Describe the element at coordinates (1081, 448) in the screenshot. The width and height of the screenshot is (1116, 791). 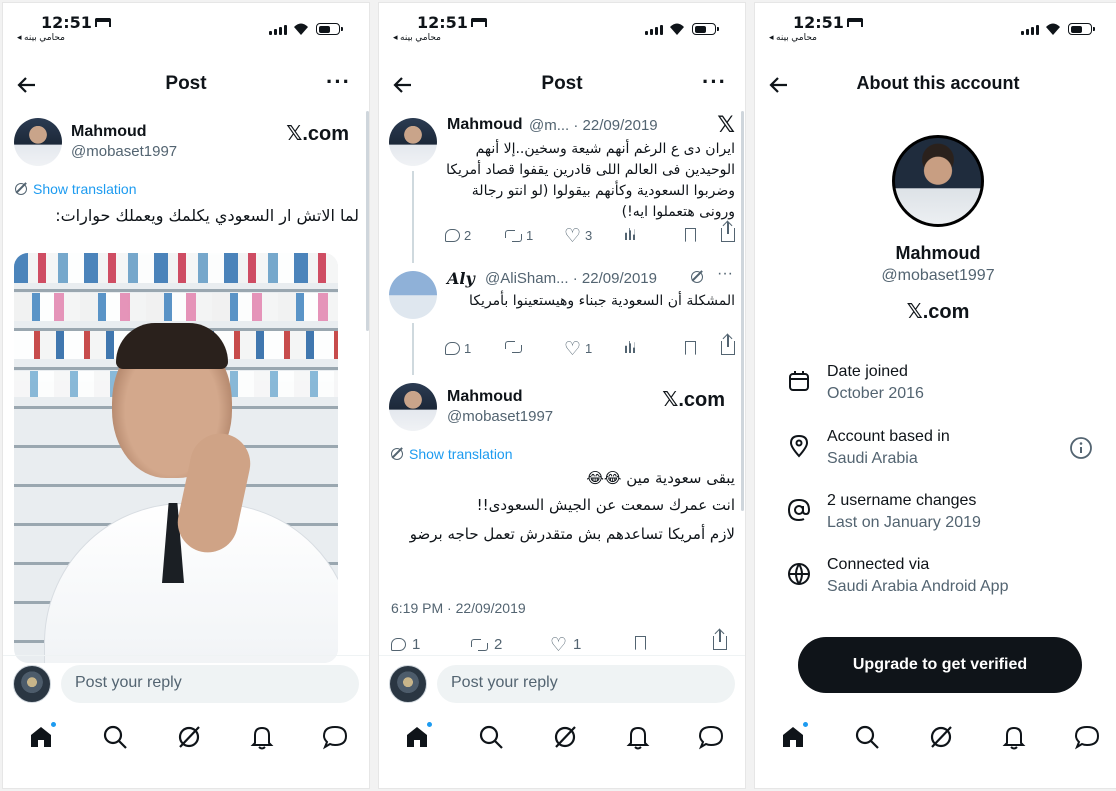
I see `info-icon` at that location.